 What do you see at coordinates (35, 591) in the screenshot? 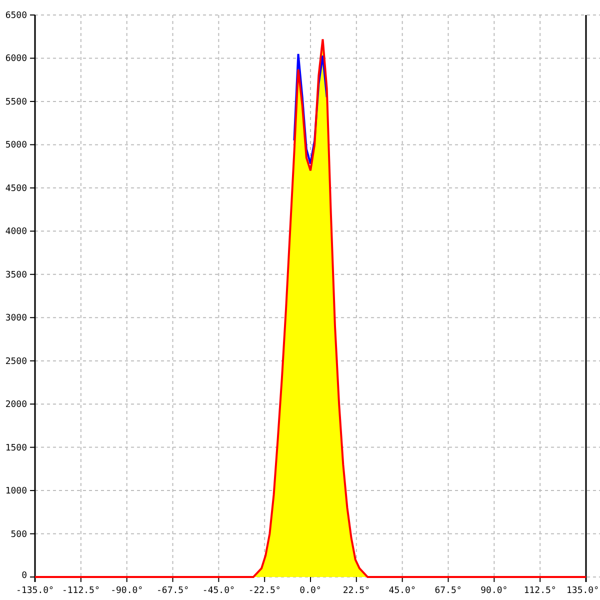
I see `x-tick-label: -135.0°` at bounding box center [35, 591].